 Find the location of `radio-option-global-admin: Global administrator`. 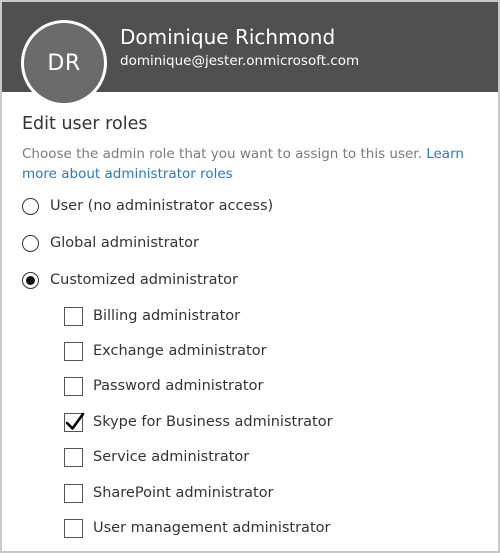

radio-option-global-admin: Global administrator is located at coordinates (110, 243).